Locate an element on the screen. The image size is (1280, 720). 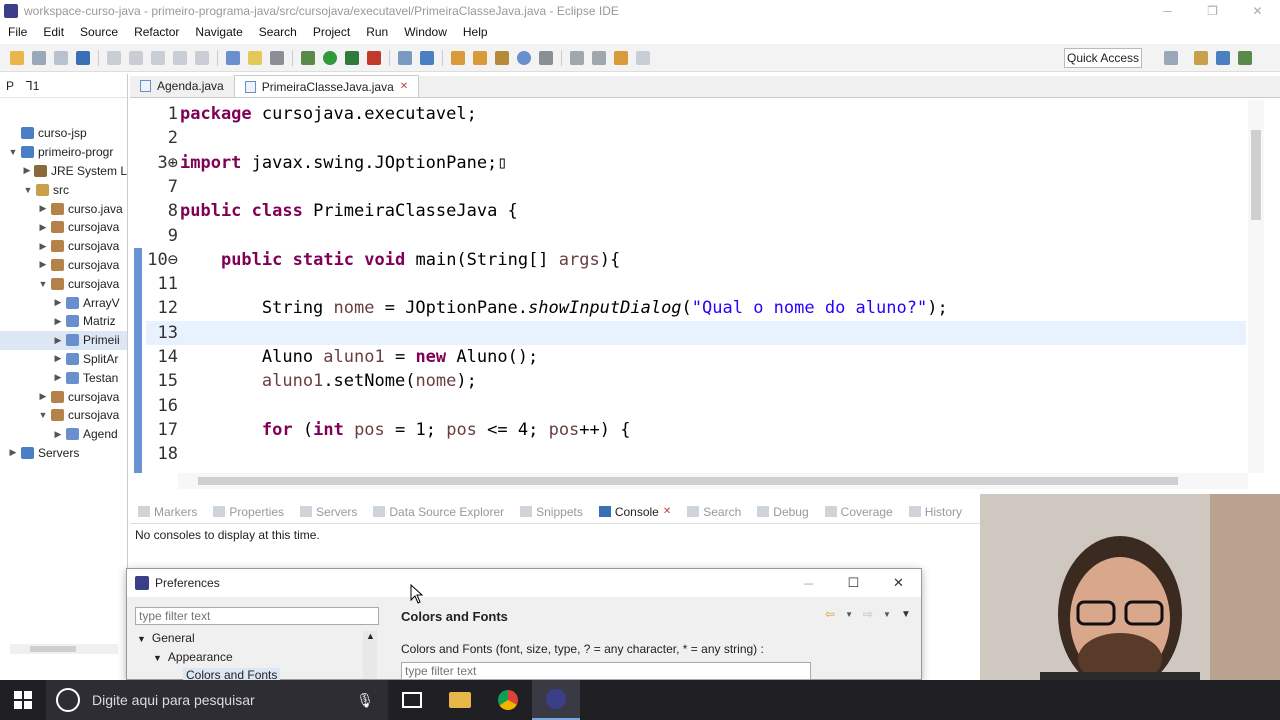
file-explorer-icon is located at coordinates (460, 700).